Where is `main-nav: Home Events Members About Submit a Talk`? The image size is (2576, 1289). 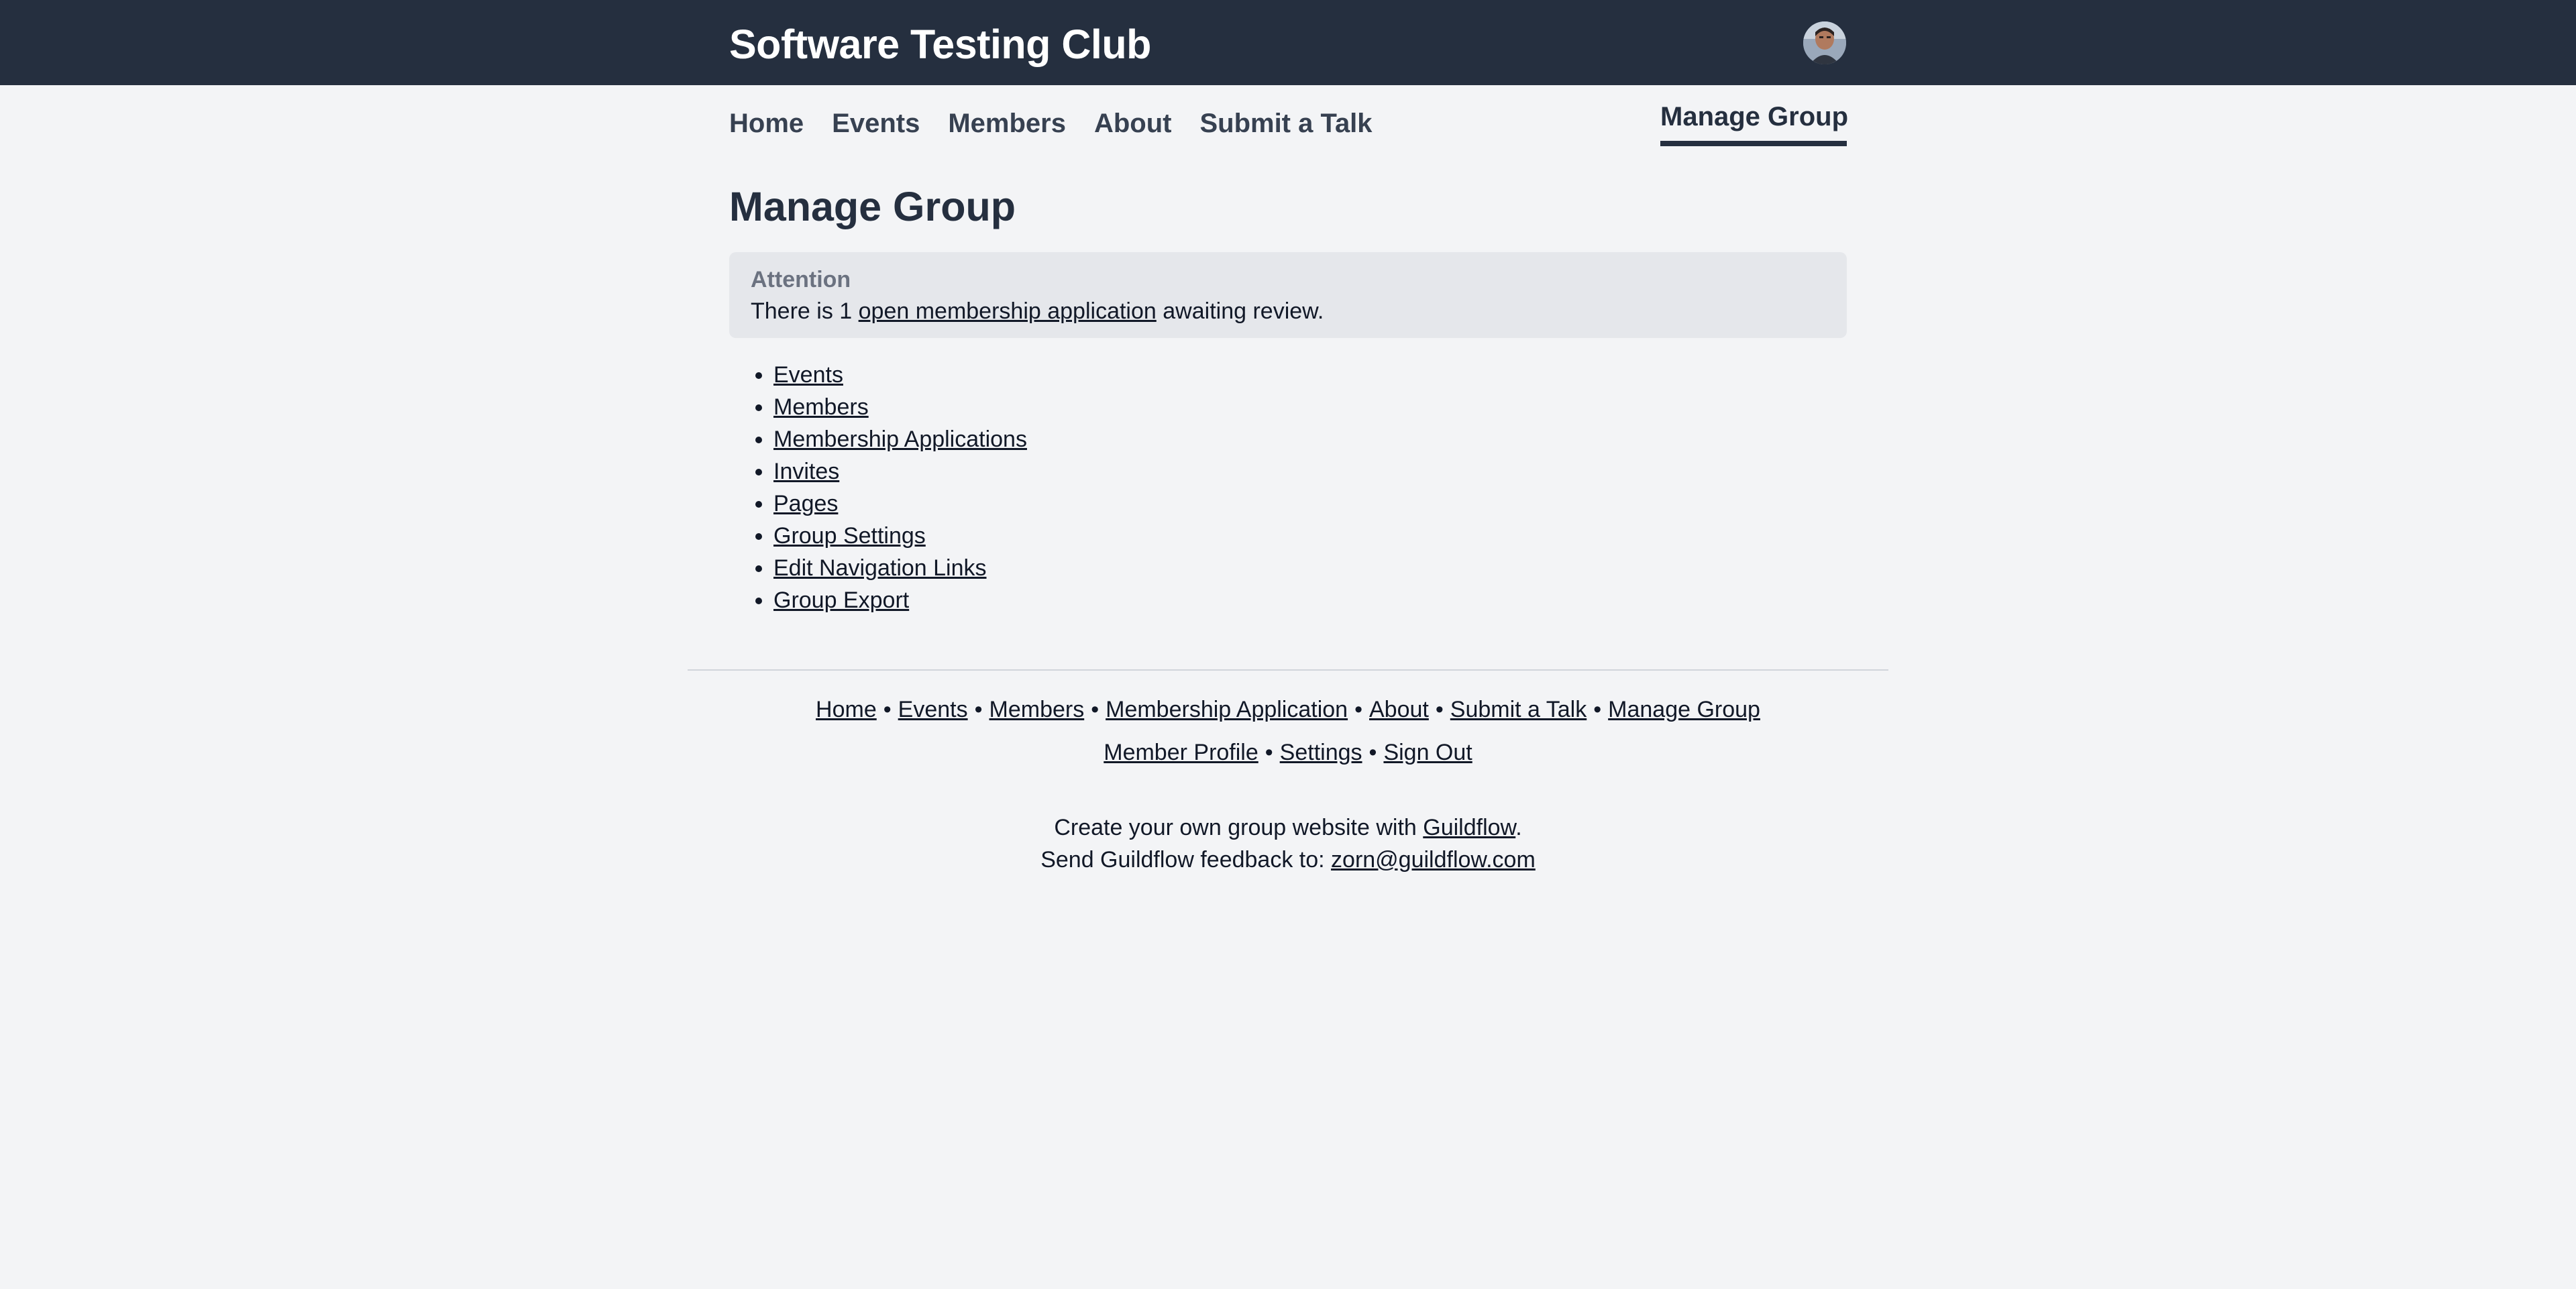
main-nav: Home Events Members About Submit a Talk is located at coordinates (1051, 125).